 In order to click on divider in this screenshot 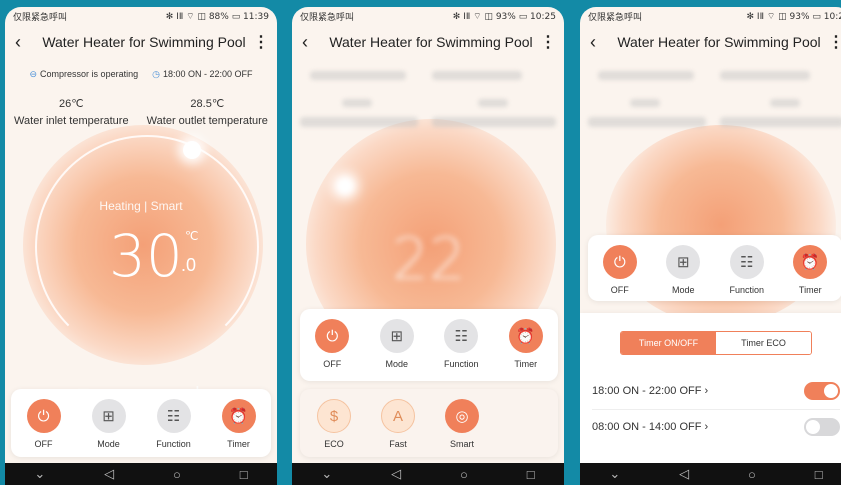, I will do `click(716, 409)`.